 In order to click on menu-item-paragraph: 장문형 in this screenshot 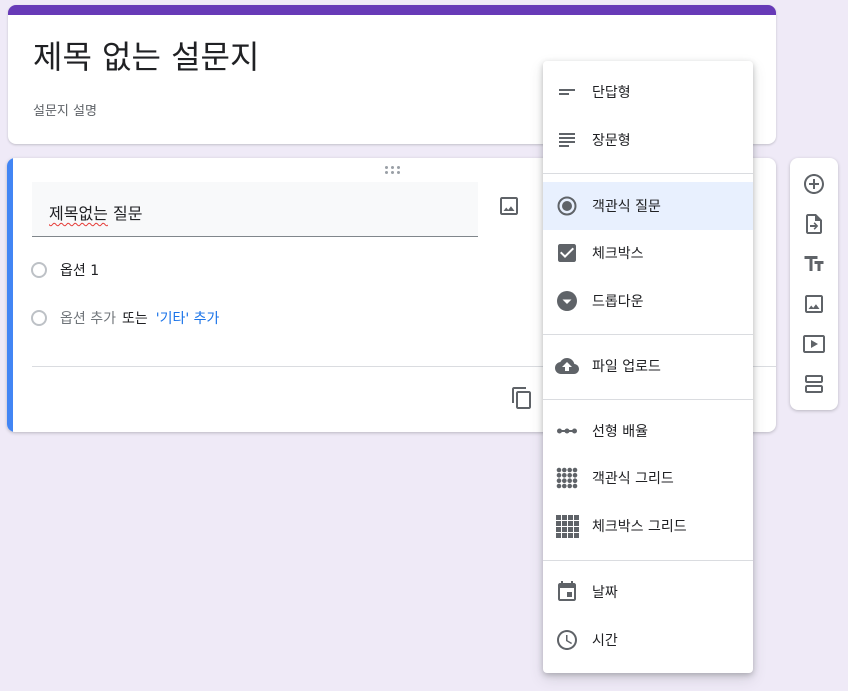, I will do `click(648, 140)`.